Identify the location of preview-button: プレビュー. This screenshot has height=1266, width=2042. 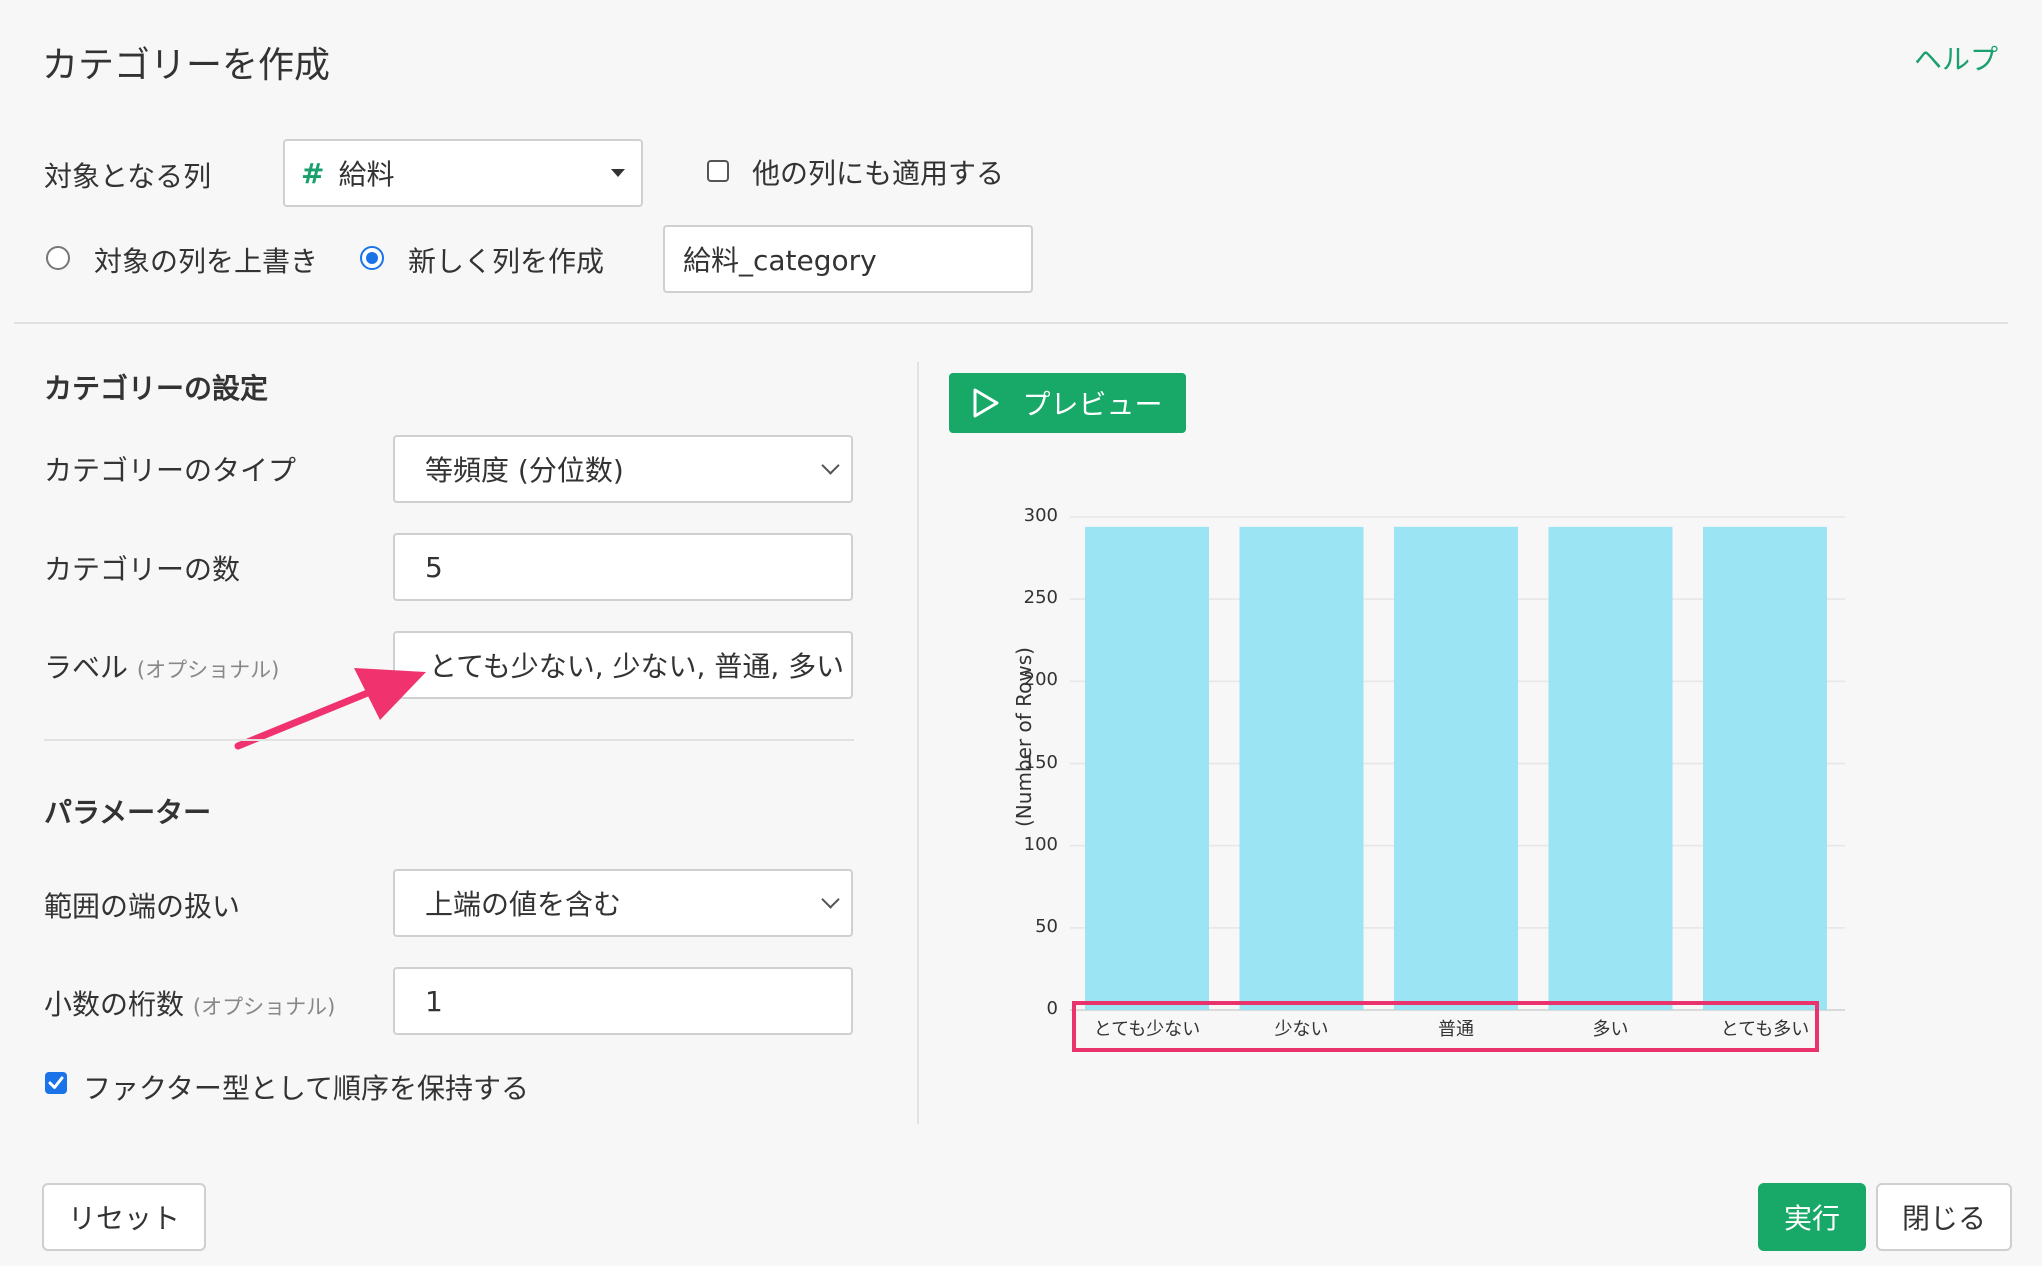
(1067, 403).